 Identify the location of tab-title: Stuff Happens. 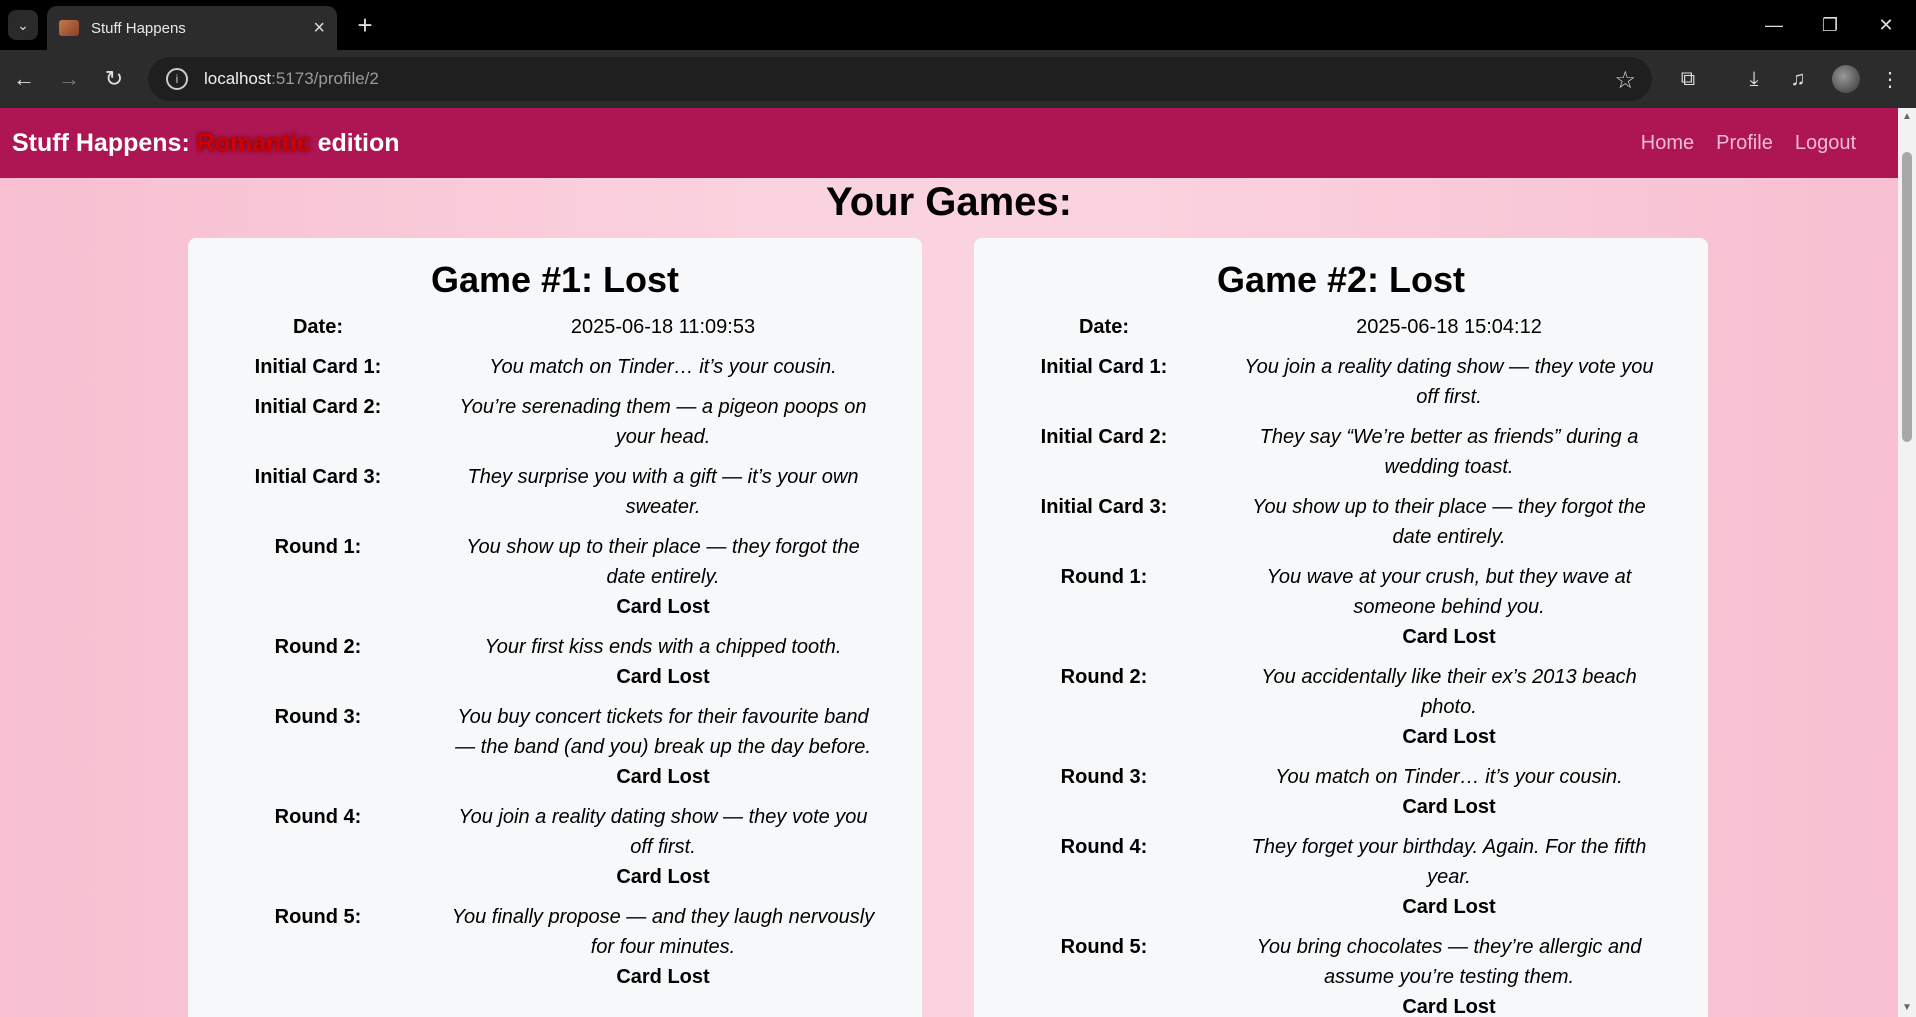
(138, 28).